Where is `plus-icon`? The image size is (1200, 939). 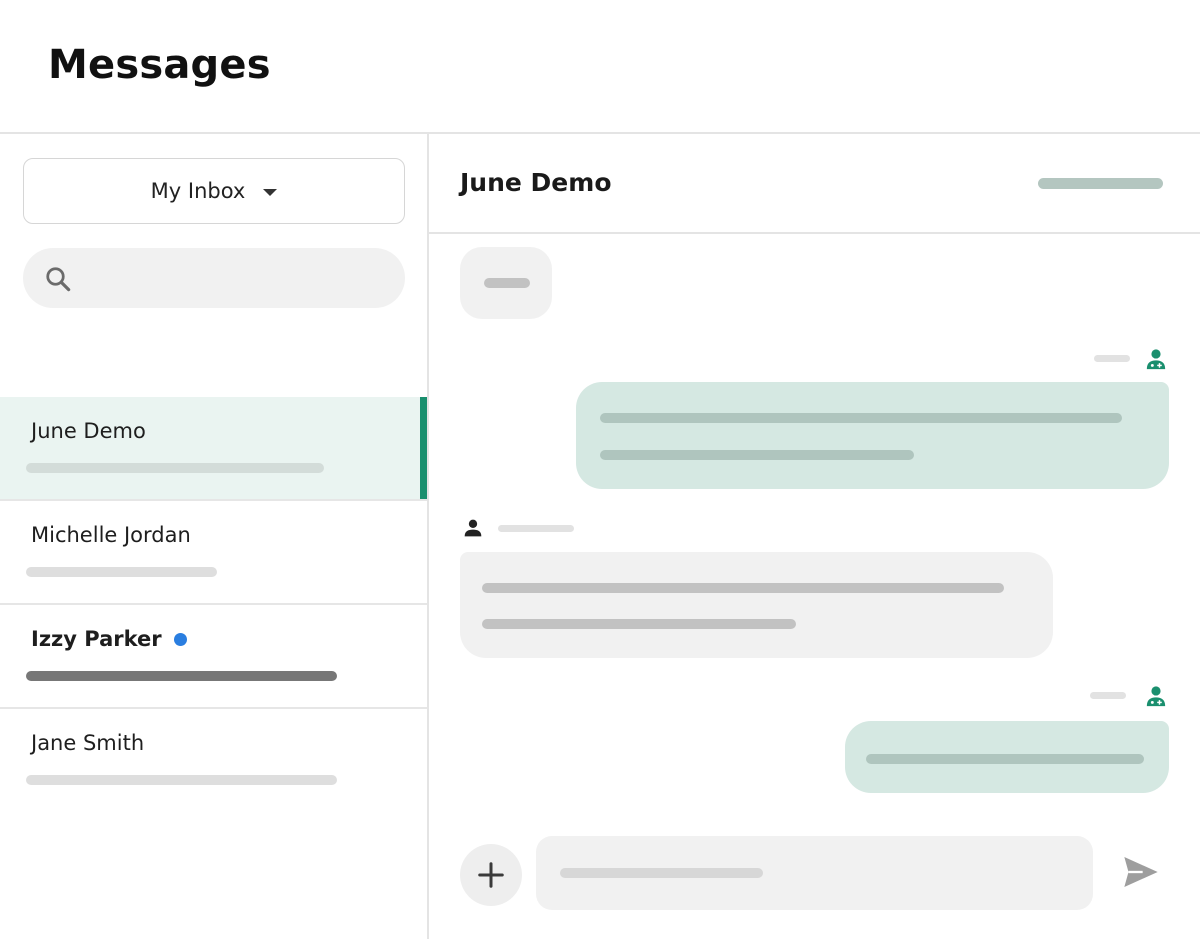
plus-icon is located at coordinates (491, 875).